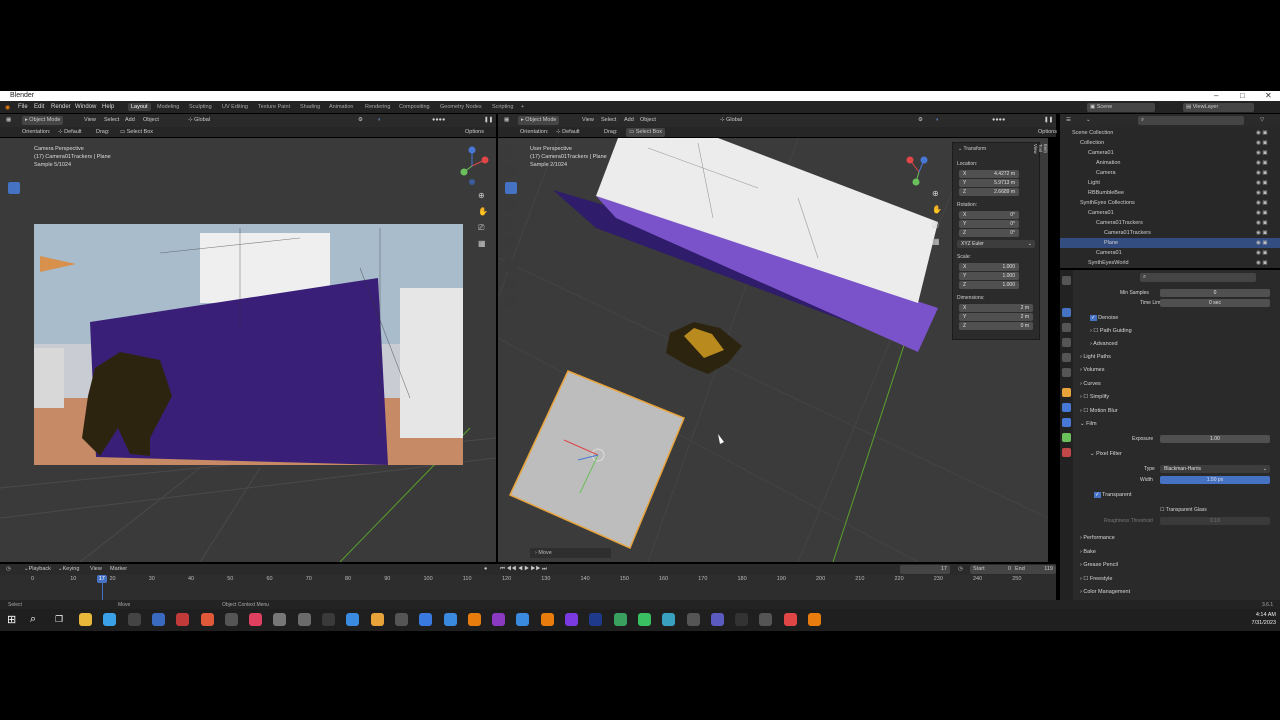 This screenshot has height=720, width=1280. Describe the element at coordinates (523, 569) in the screenshot. I see `playback-controls: ⏮ ◀◀ ◀ ▶ ▶▶ ⏭` at that location.